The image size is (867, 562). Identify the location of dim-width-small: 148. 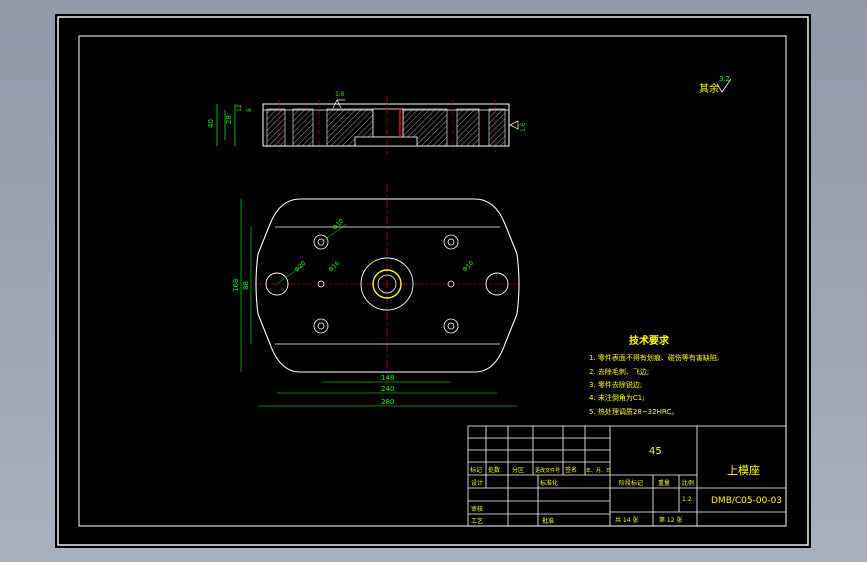
(387, 378).